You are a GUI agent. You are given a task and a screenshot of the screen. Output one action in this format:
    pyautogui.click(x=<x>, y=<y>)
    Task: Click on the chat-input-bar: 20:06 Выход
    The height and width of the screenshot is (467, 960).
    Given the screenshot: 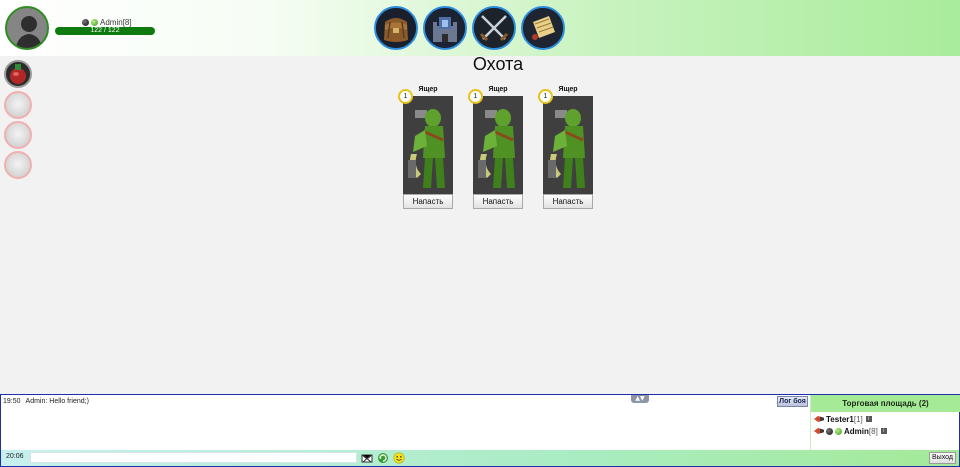 What is the action you would take?
    pyautogui.click(x=480, y=458)
    